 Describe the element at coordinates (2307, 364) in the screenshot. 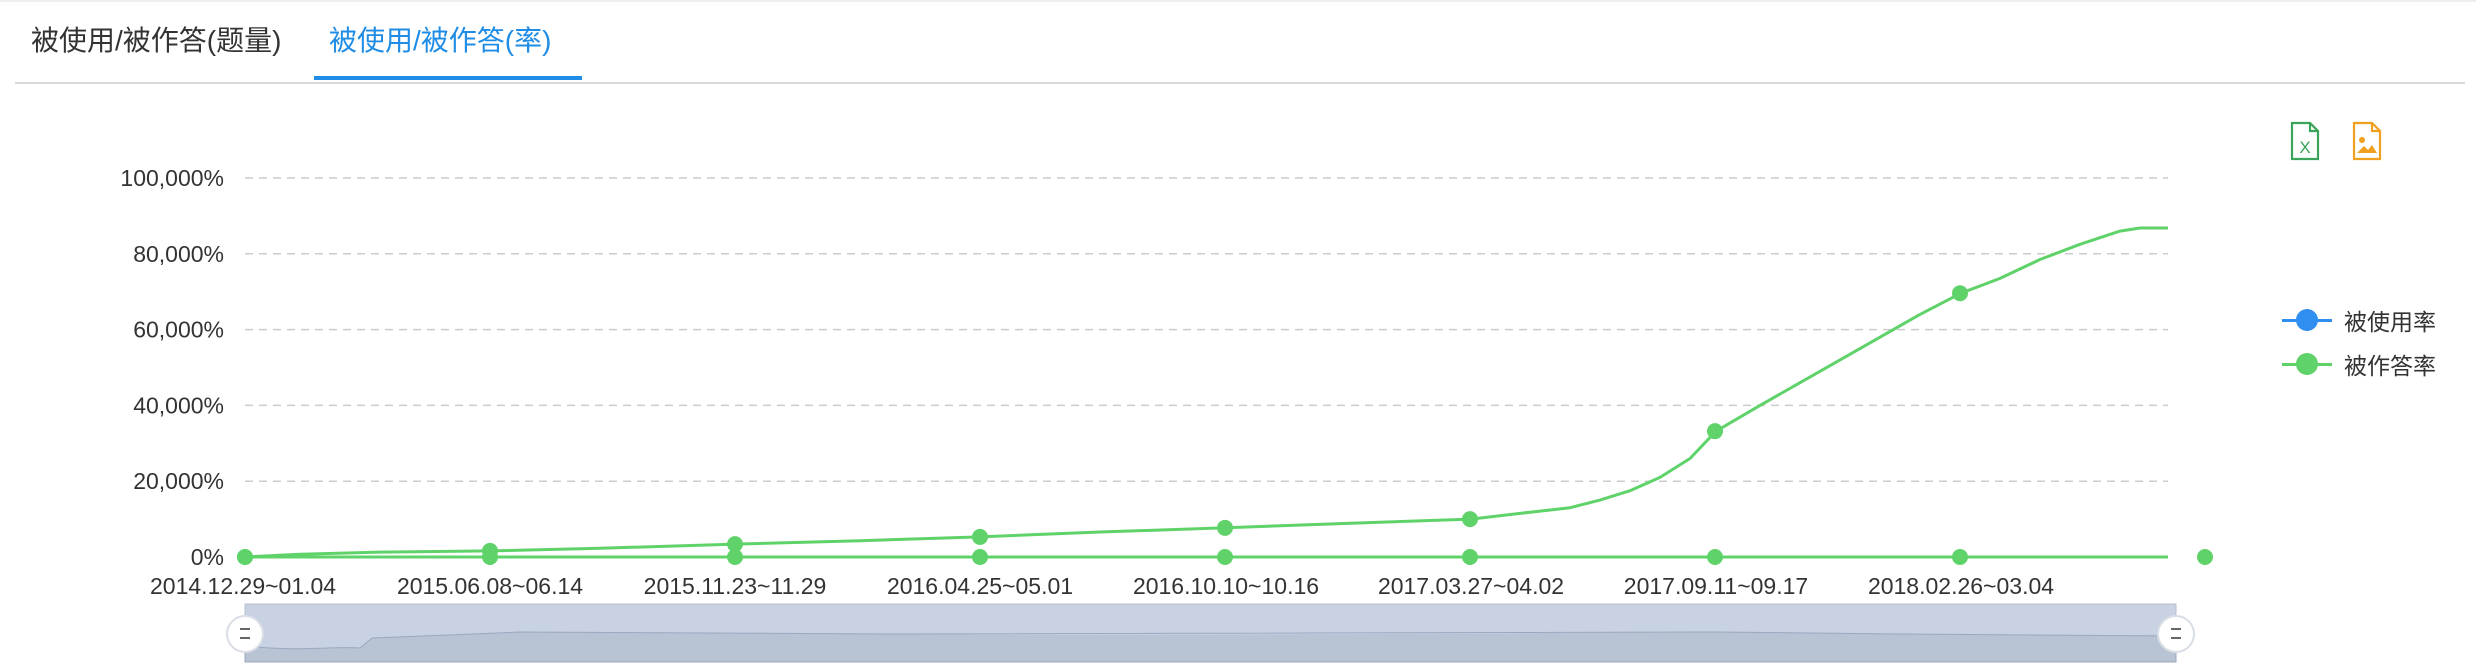

I see `legend-swatch-answer-rate` at that location.